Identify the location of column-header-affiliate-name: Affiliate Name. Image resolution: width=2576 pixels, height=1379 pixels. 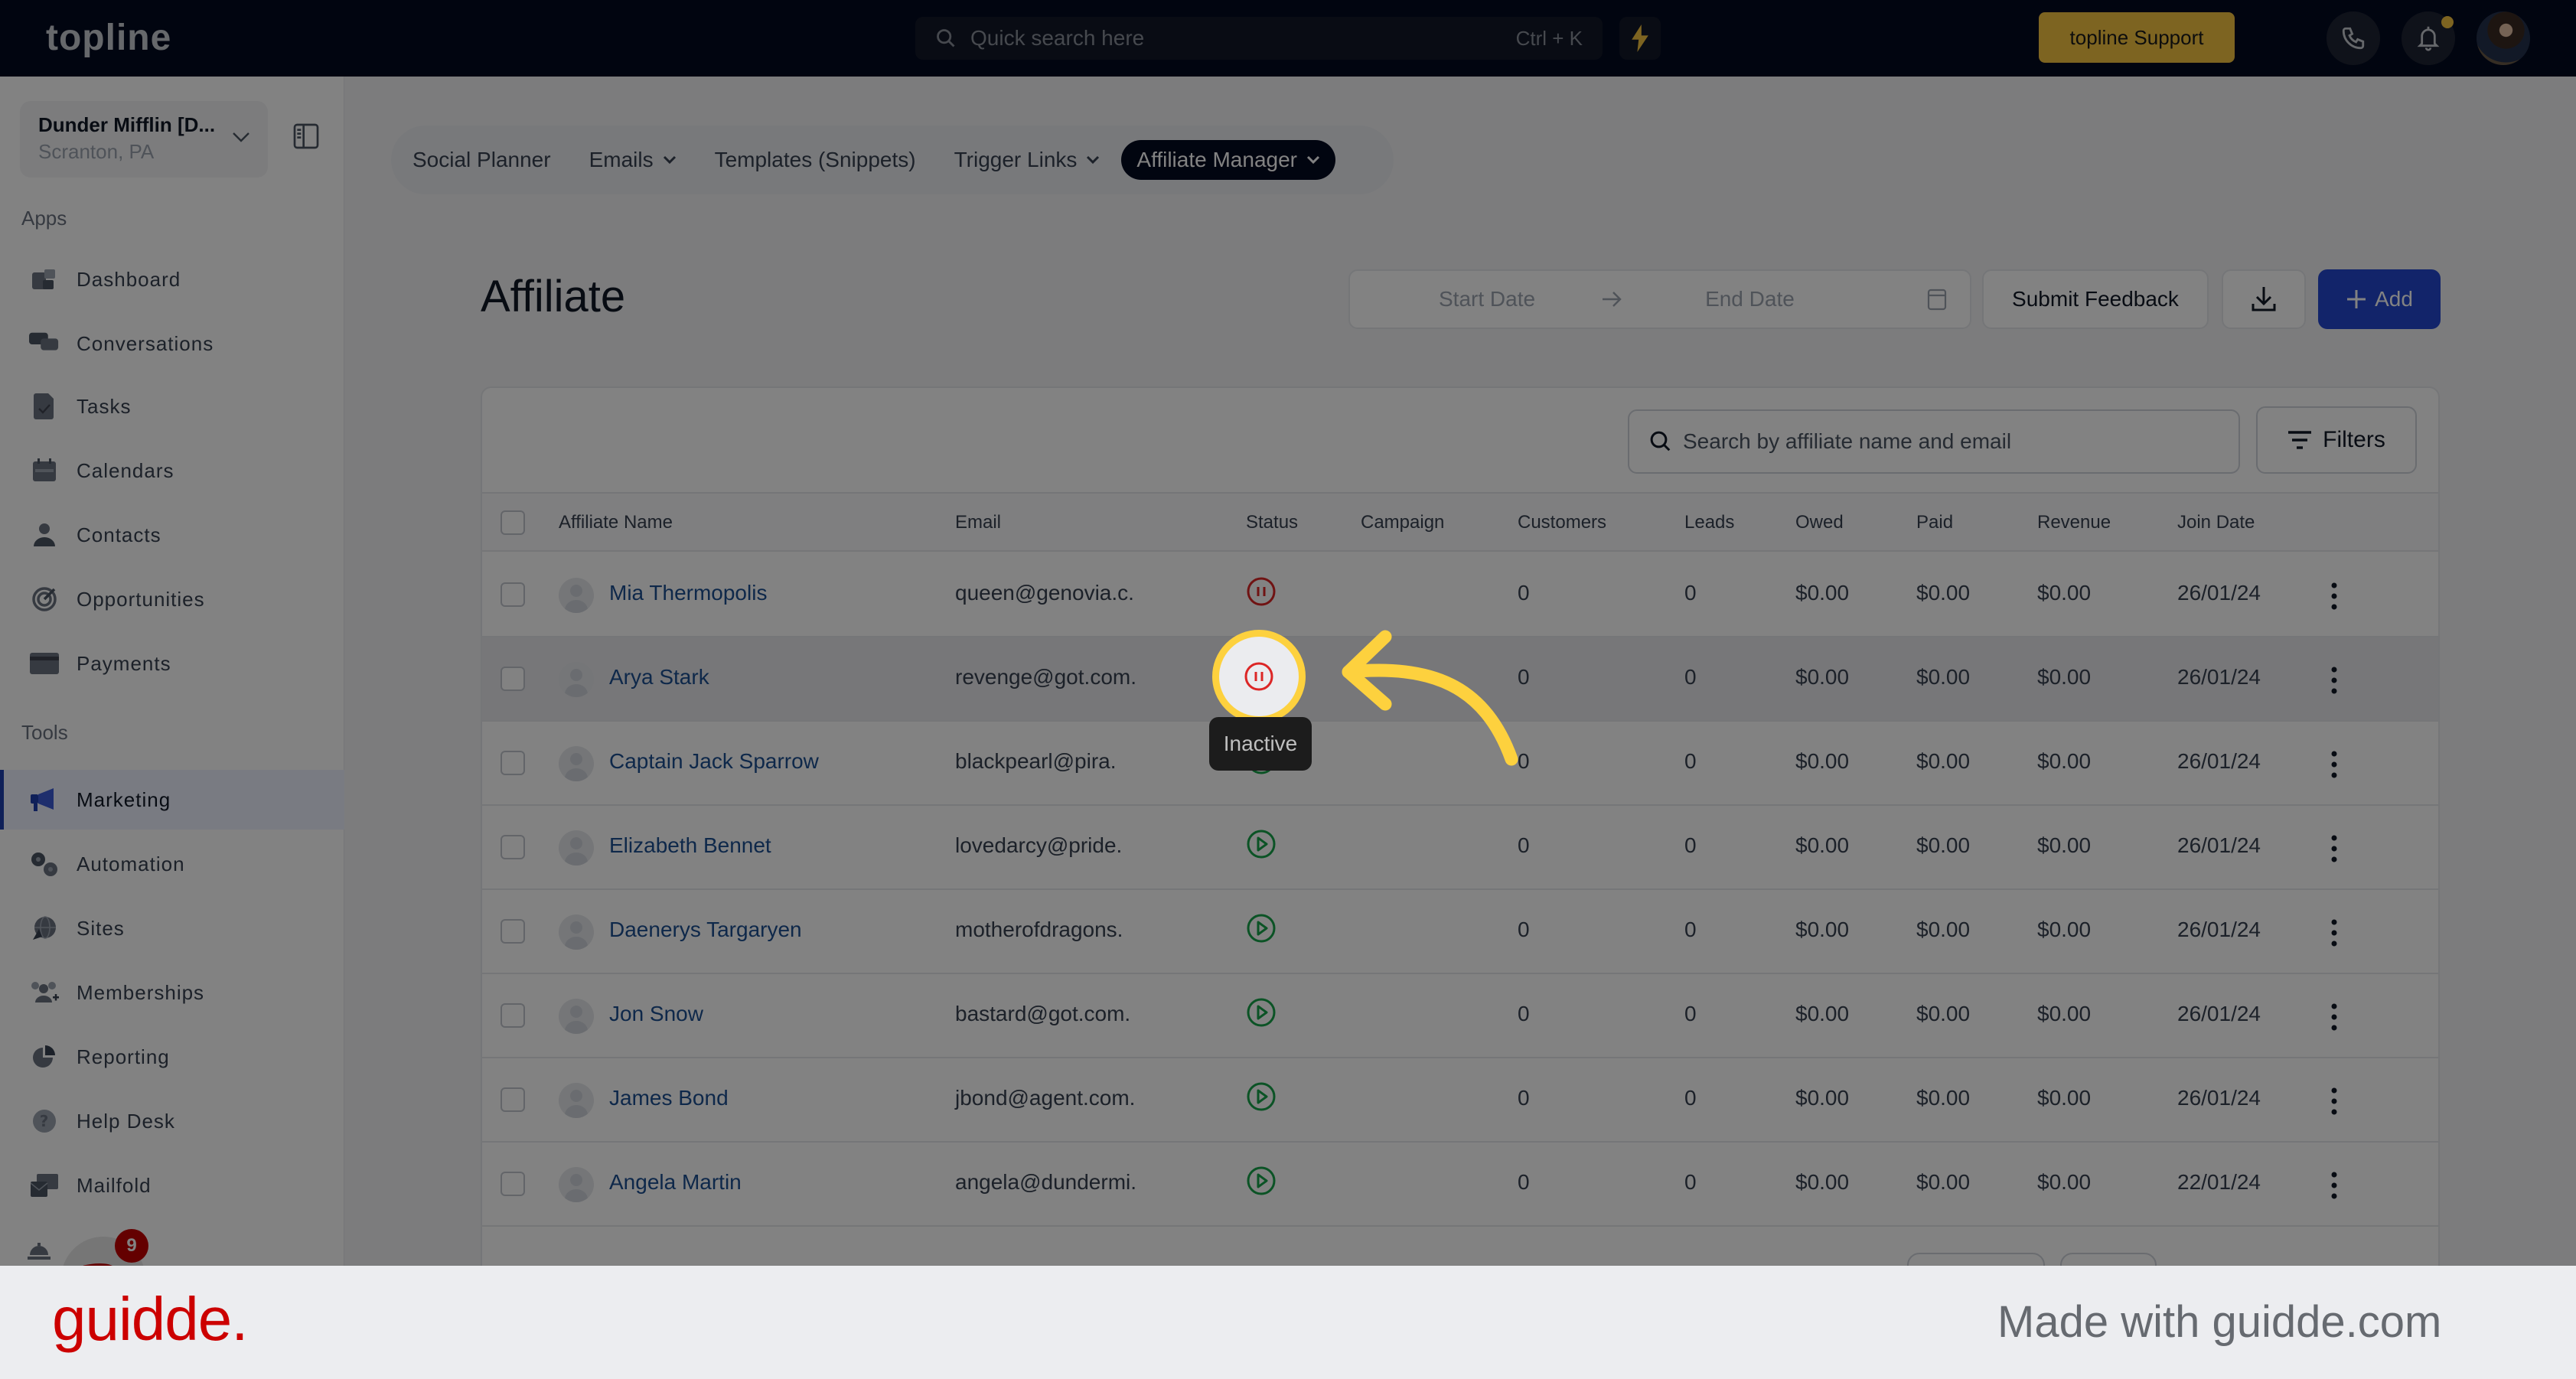
(616, 522).